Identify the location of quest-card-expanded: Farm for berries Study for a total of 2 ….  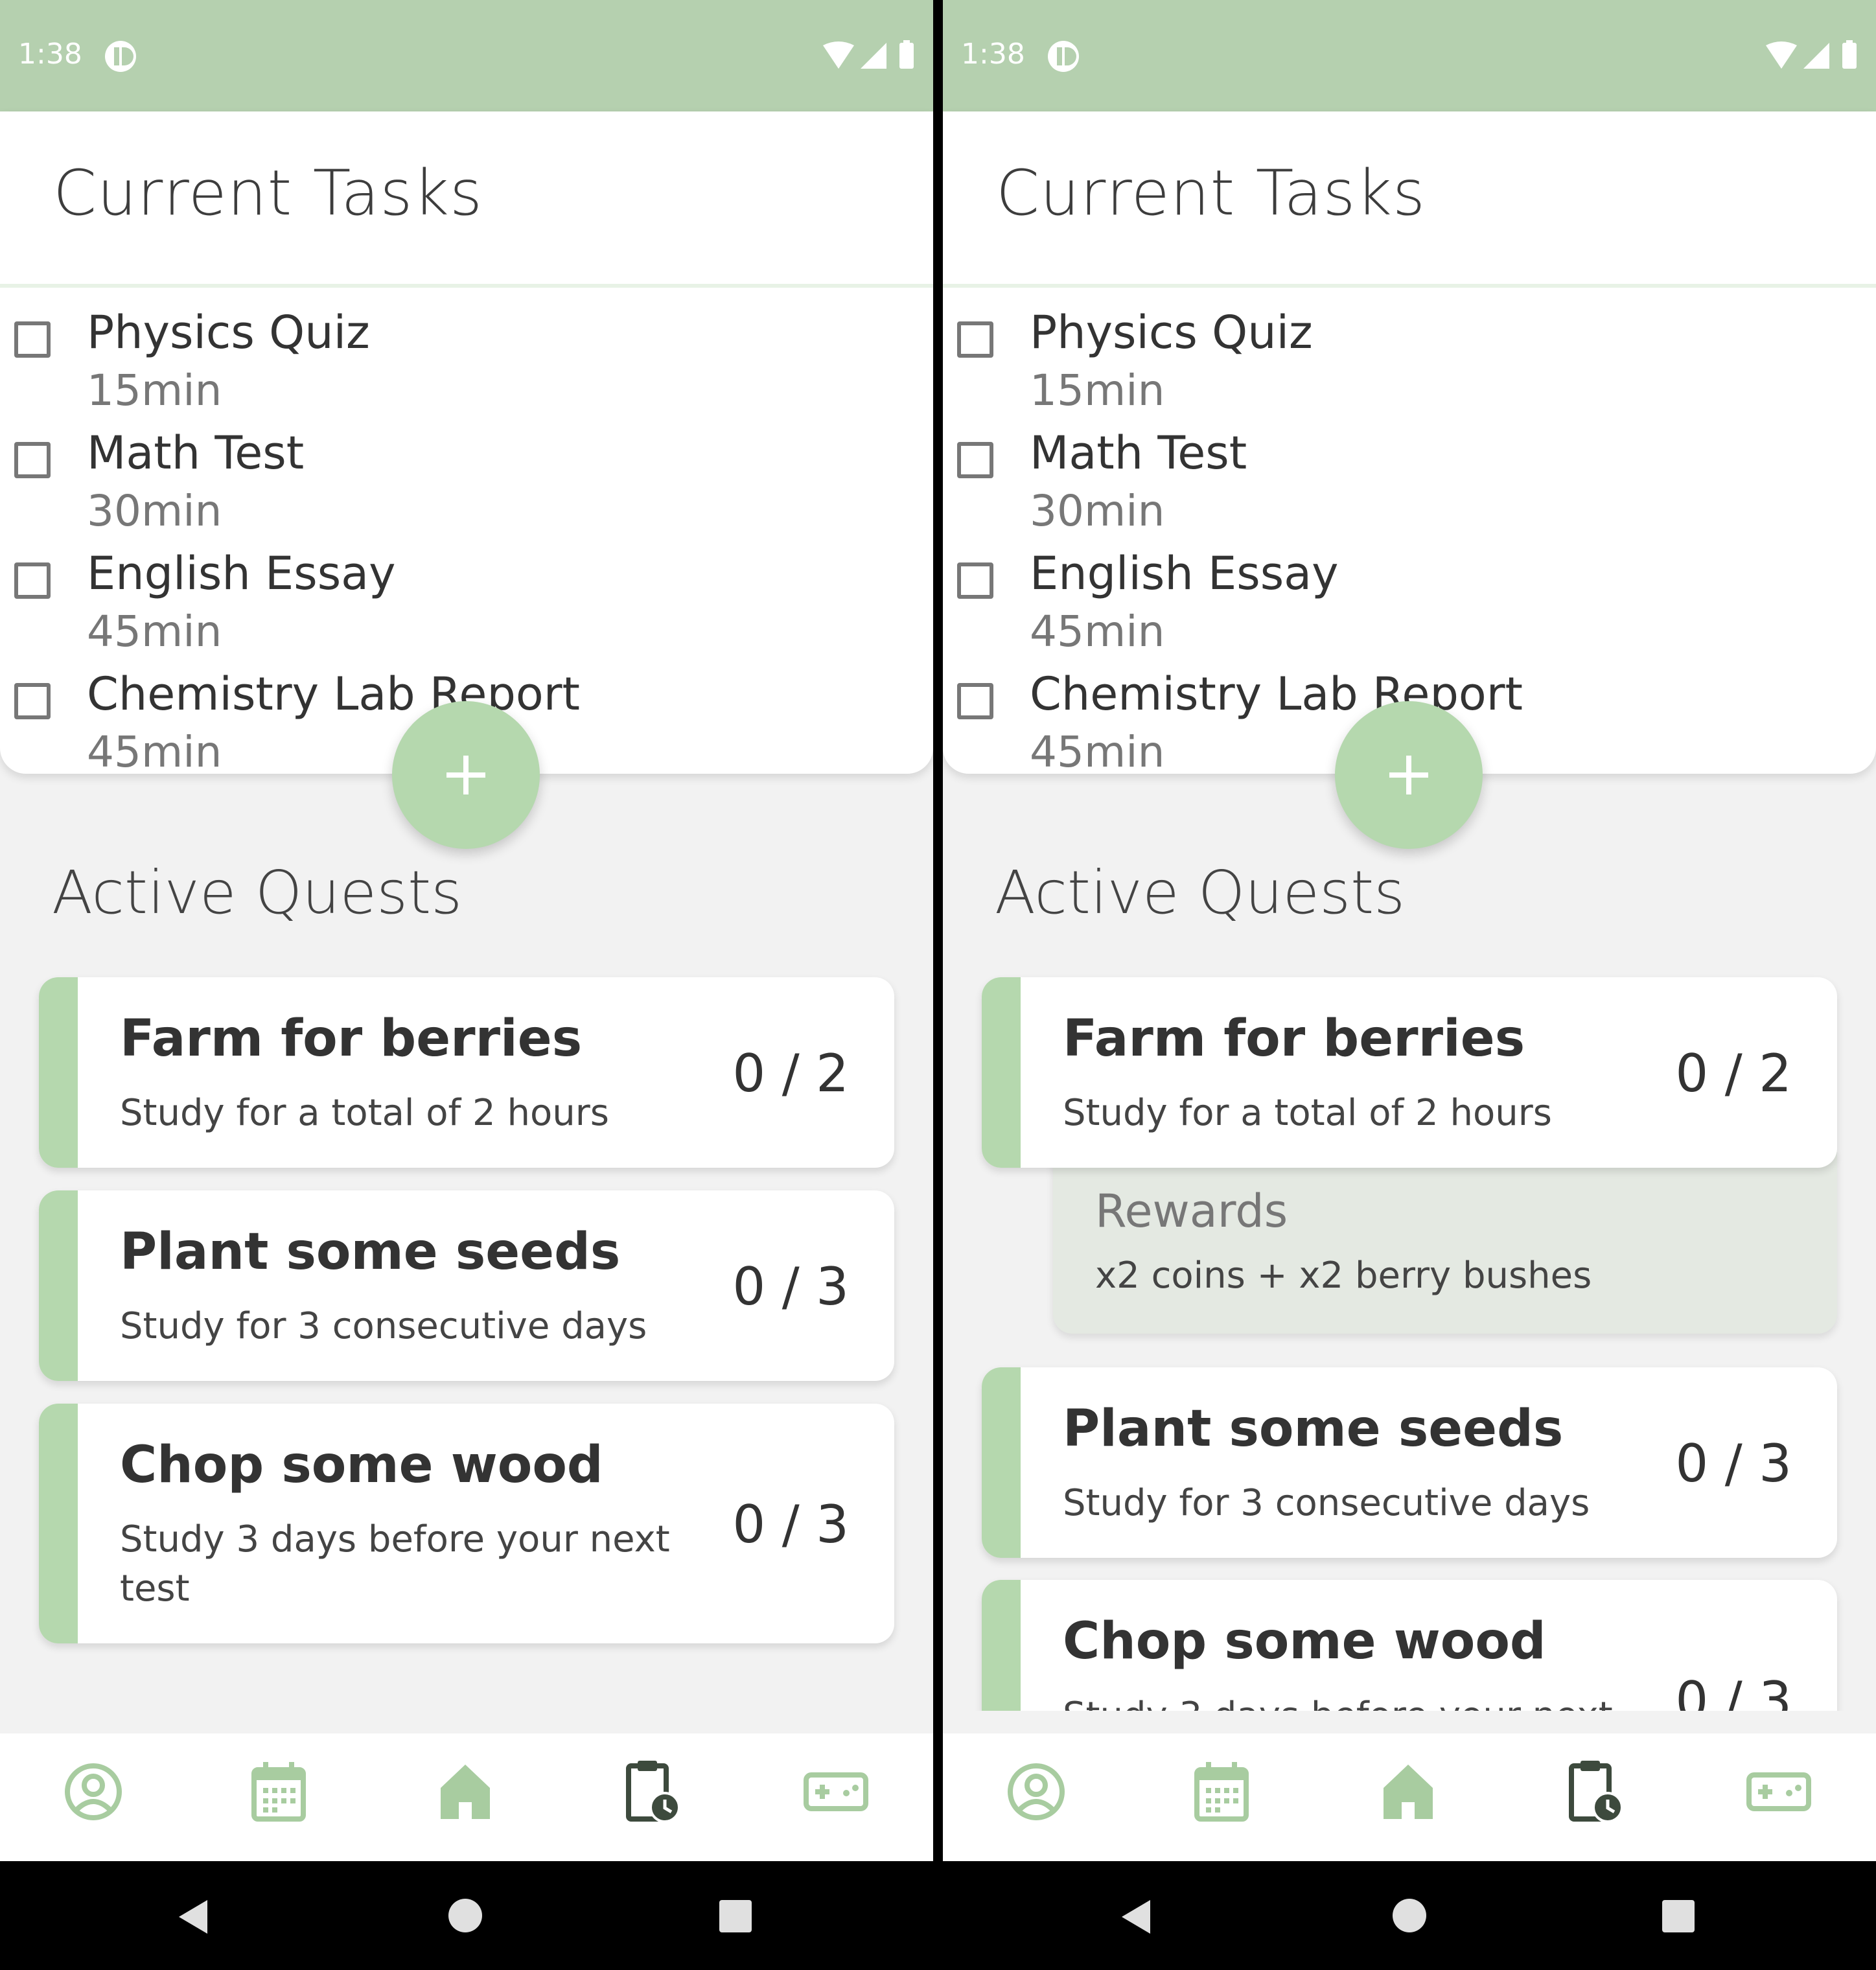
(1409, 1072).